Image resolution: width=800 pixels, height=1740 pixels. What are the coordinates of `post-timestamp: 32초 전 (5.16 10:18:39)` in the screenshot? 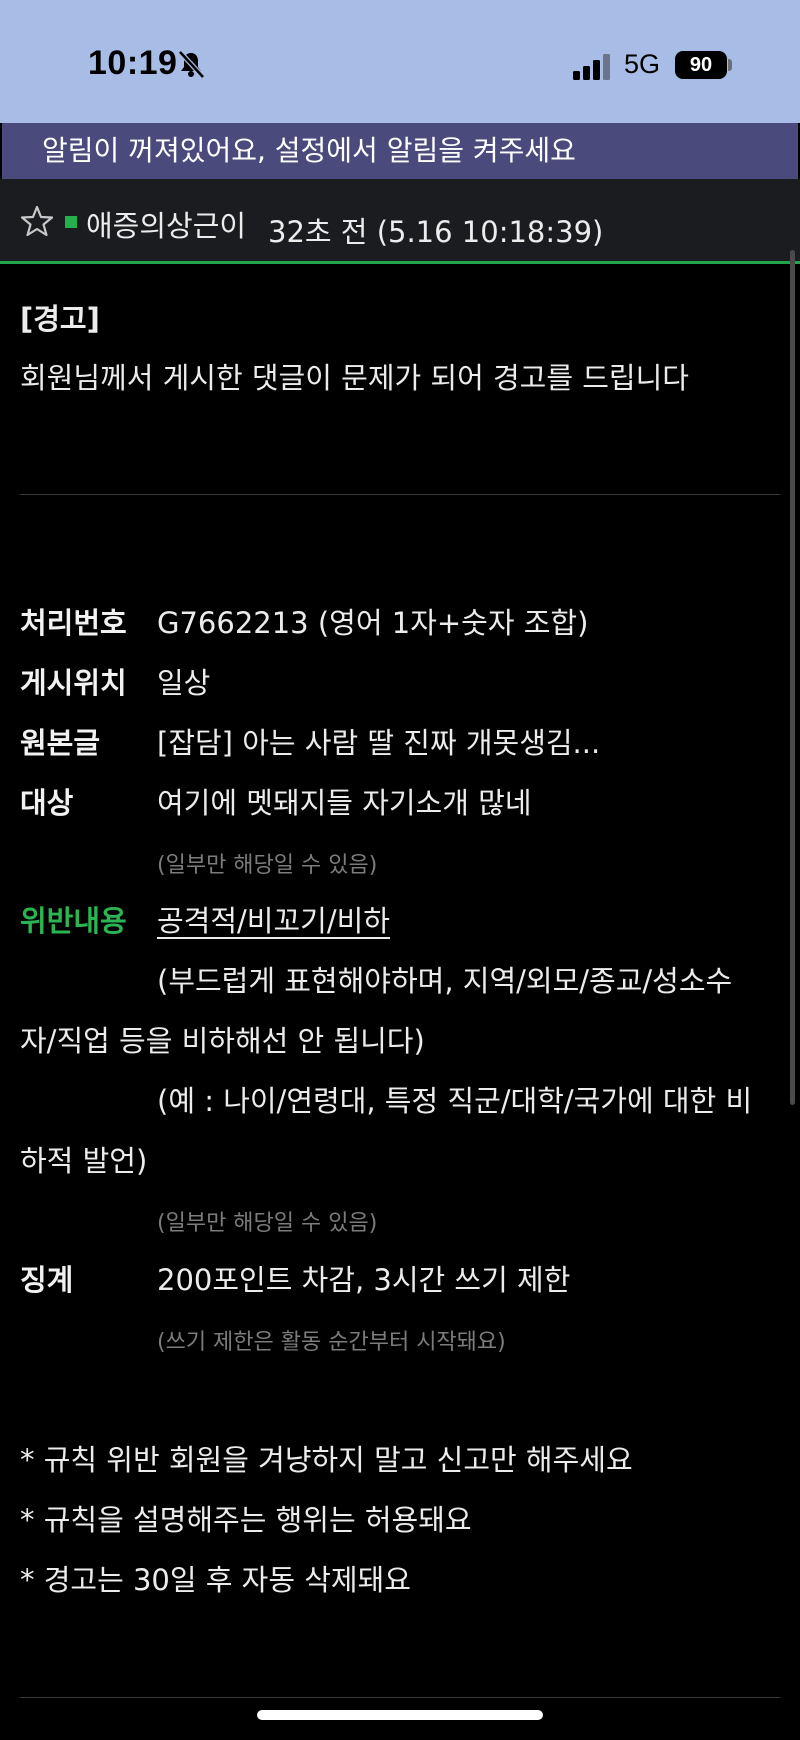 It's located at (436, 232).